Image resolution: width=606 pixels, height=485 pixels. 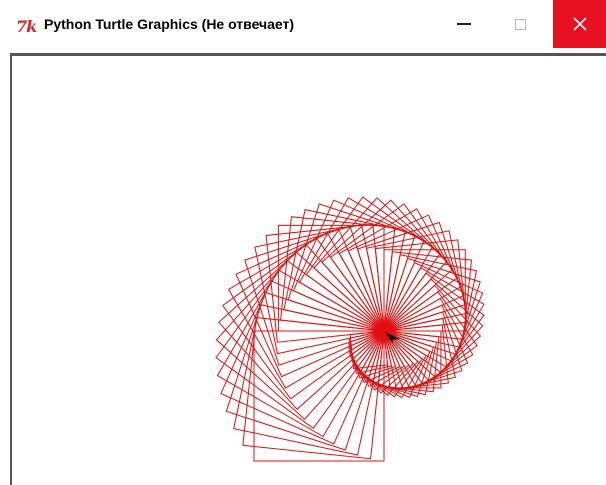 I want to click on minimize-button, so click(x=464, y=24).